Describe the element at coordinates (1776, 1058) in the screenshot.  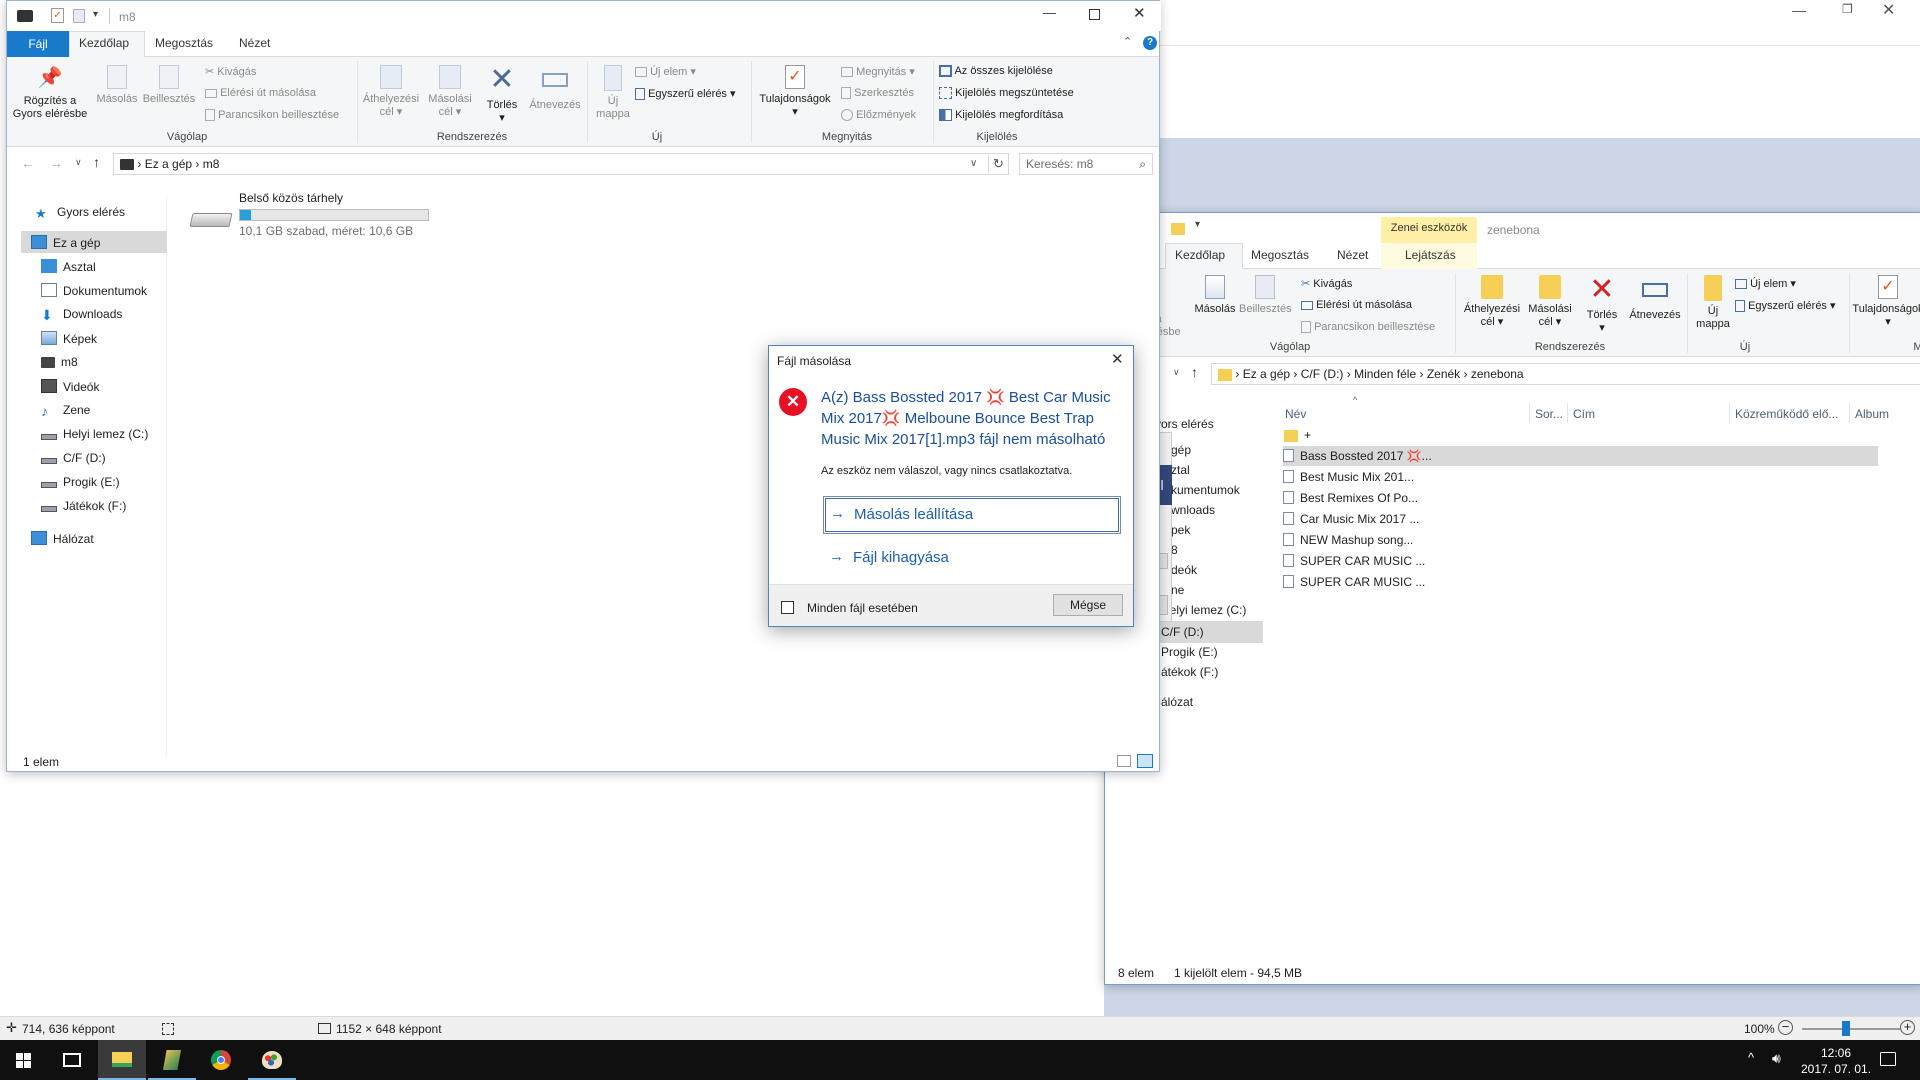
I see `volume-icon: 🔊︎` at that location.